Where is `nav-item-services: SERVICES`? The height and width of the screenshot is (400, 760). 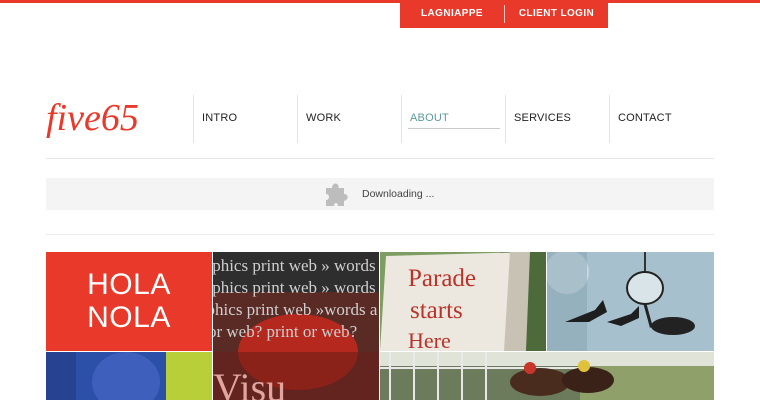
nav-item-services: SERVICES is located at coordinates (557, 119).